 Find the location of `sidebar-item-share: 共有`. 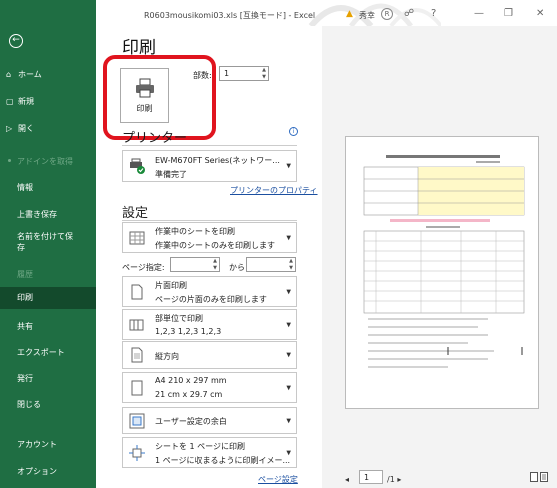

sidebar-item-share: 共有 is located at coordinates (25, 326).